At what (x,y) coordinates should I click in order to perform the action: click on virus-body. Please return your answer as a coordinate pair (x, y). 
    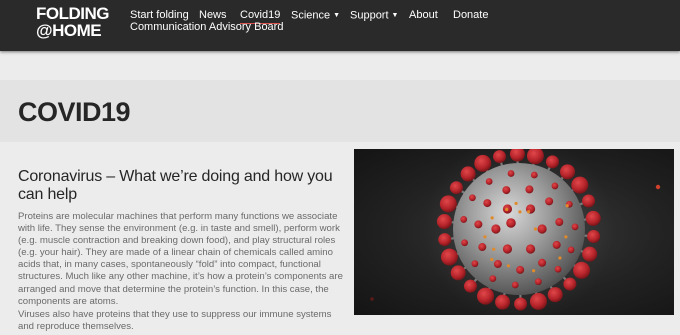
    Looking at the image, I should click on (519, 229).